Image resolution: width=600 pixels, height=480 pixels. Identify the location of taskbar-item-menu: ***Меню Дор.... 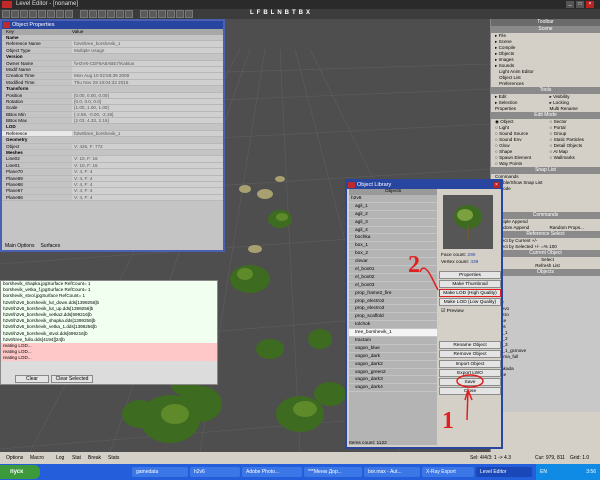
(333, 472).